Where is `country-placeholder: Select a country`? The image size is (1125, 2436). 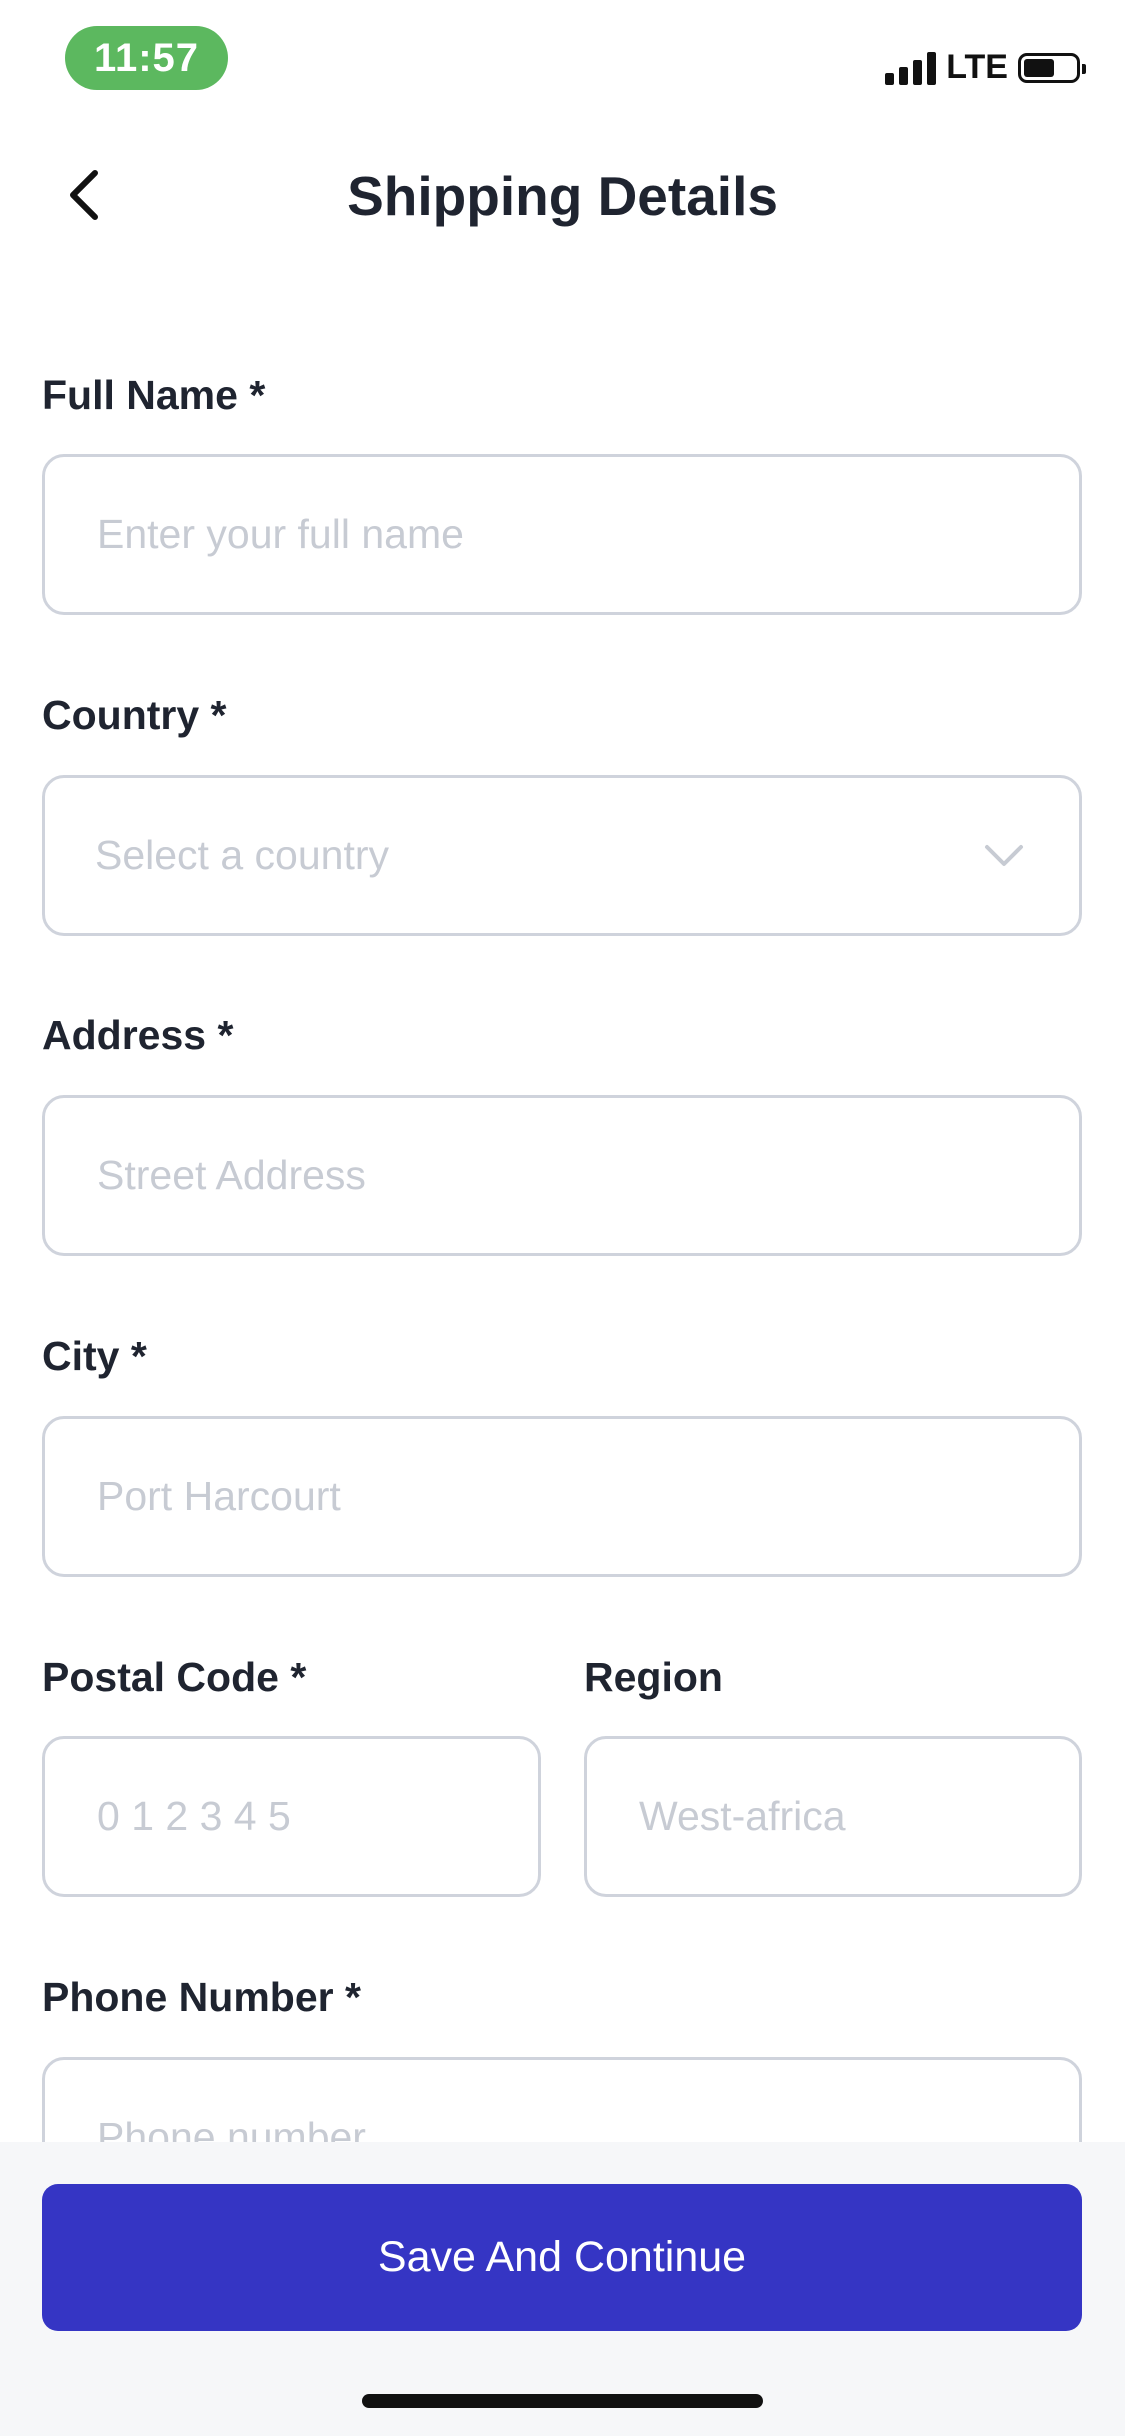
country-placeholder: Select a country is located at coordinates (242, 855).